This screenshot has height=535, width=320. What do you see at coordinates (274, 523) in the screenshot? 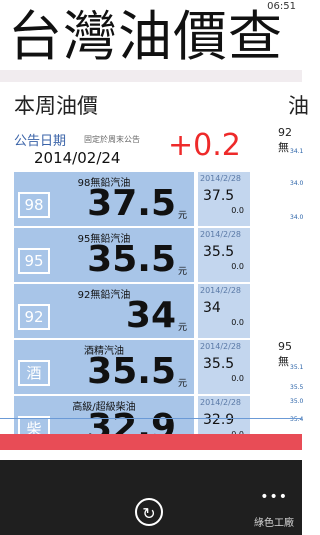
I see `watermark: 綠色工廠` at bounding box center [274, 523].